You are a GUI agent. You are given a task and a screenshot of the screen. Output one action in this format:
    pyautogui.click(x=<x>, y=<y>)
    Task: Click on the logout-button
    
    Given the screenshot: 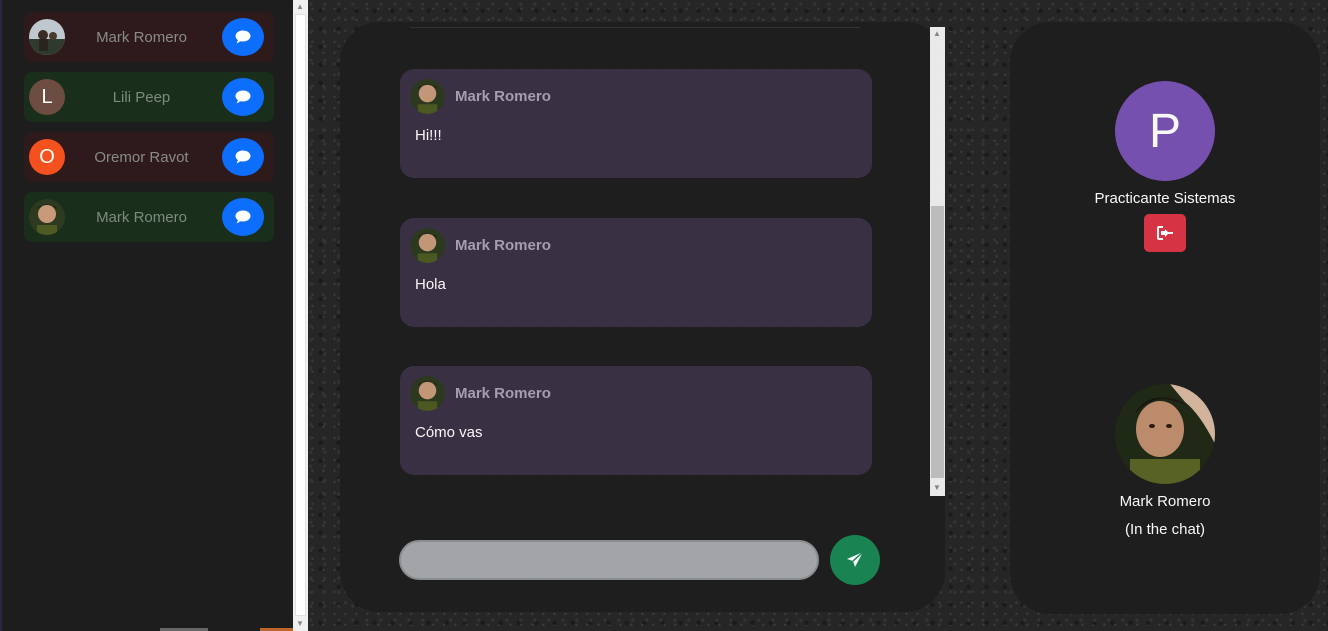 What is the action you would take?
    pyautogui.click(x=1165, y=233)
    